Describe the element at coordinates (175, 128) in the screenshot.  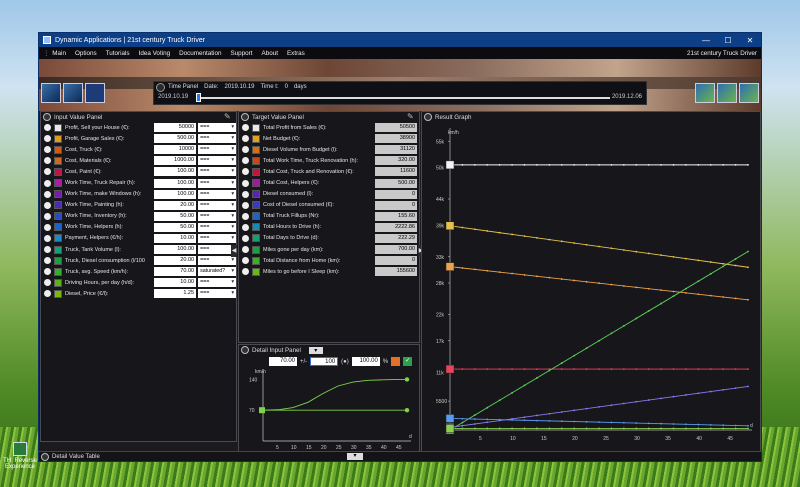
I see `input-value-field: 50000` at that location.